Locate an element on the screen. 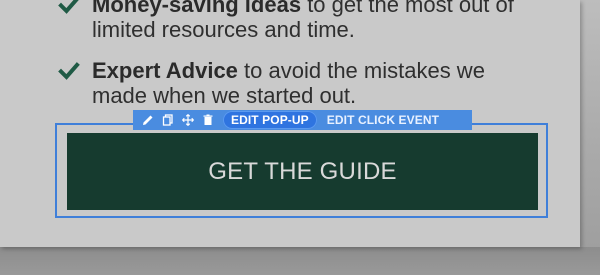 Image resolution: width=600 pixels, height=275 pixels. bullet-title: Money-saving ideas is located at coordinates (197, 8).